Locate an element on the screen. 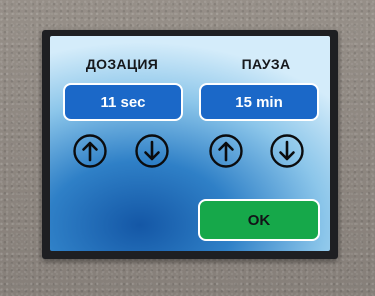 This screenshot has width=375, height=296. dosing-label: ДОЗАЦИЯ is located at coordinates (122, 64).